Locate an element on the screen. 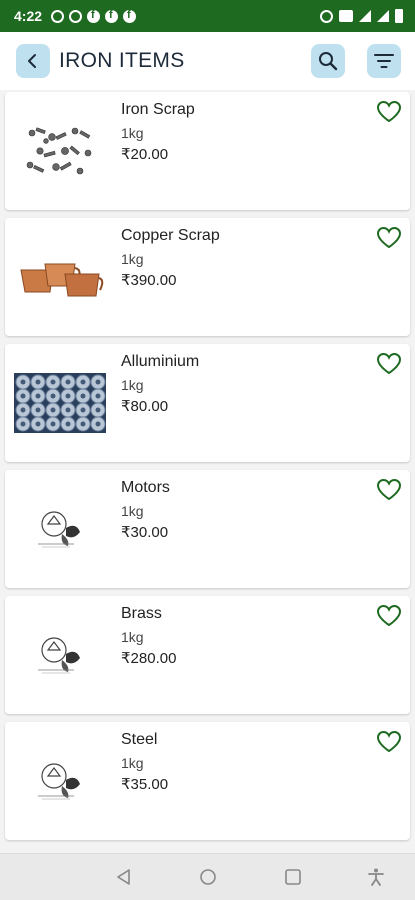 Image resolution: width=415 pixels, height=900 pixels. home-circle-icon is located at coordinates (208, 877).